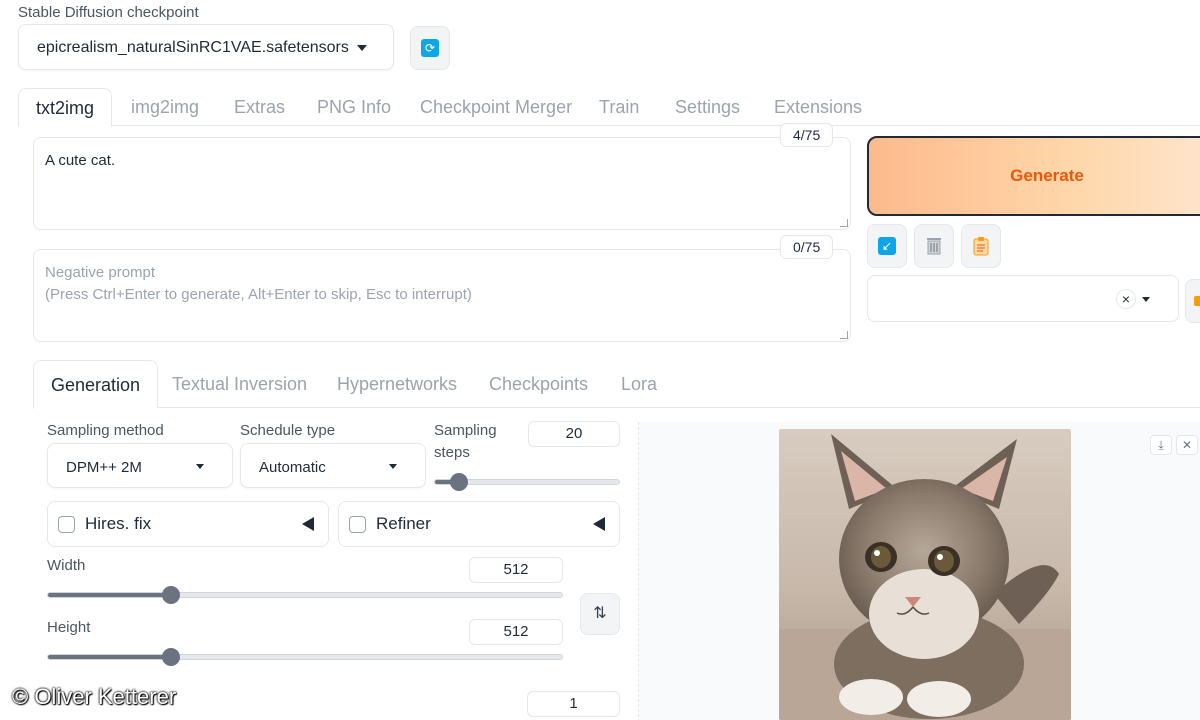 The image size is (1200, 720). I want to click on tab-extras: Extras, so click(259, 107).